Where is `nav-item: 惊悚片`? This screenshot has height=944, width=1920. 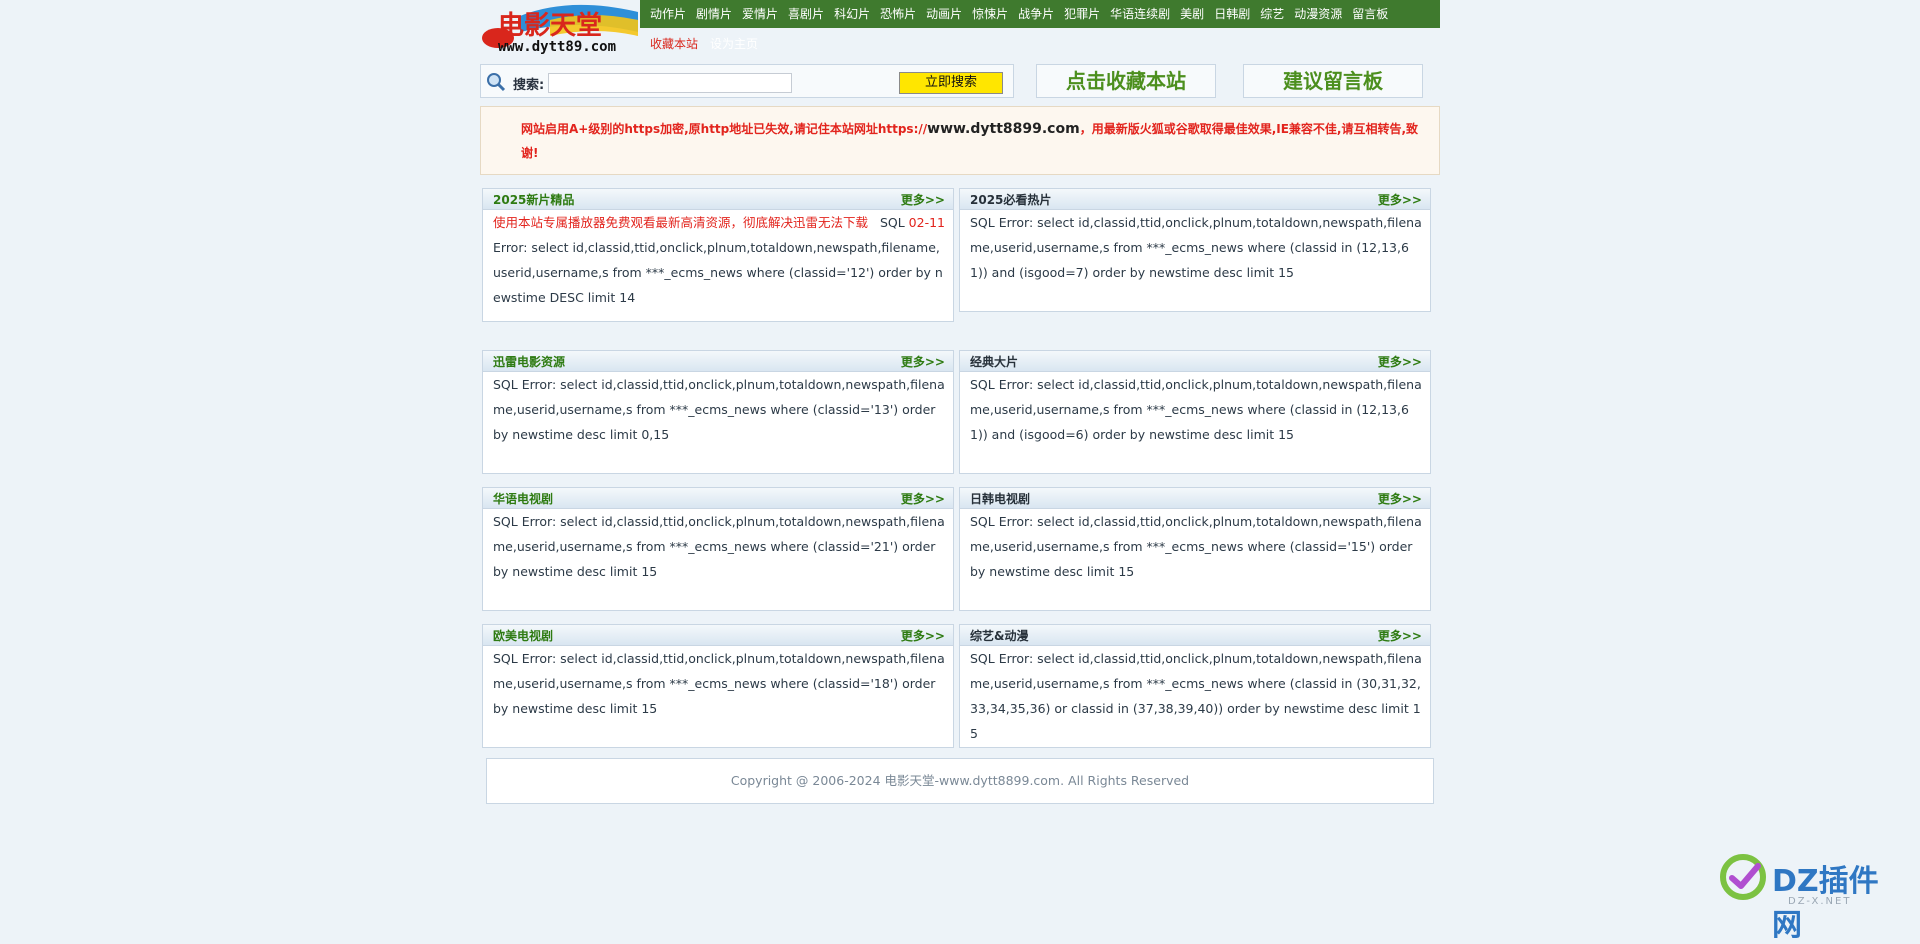
nav-item: 惊悚片 is located at coordinates (990, 14).